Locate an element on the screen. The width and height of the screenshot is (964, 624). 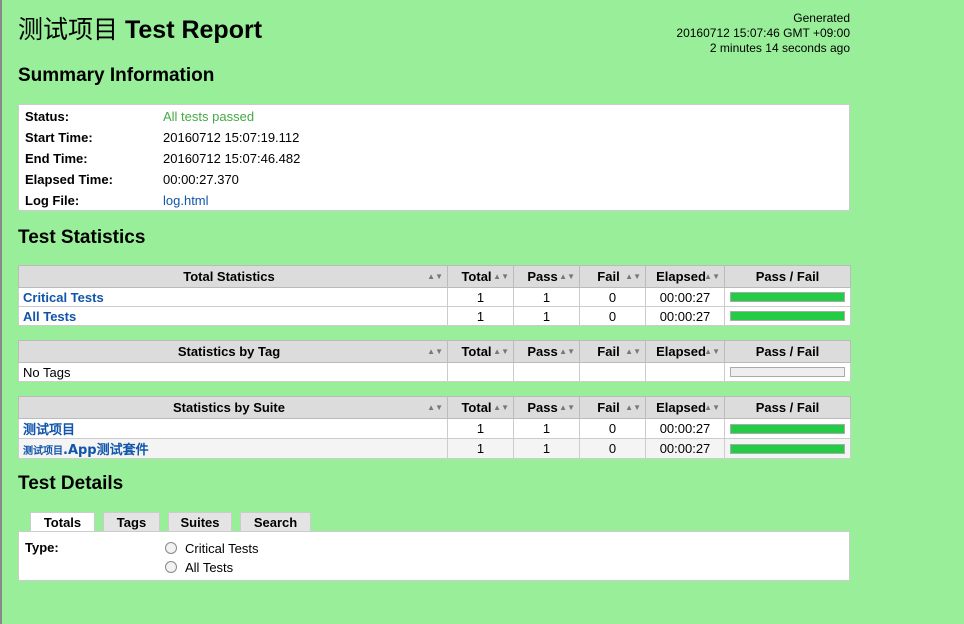
stat-link-critical-tests: Critical Tests is located at coordinates (63, 297).